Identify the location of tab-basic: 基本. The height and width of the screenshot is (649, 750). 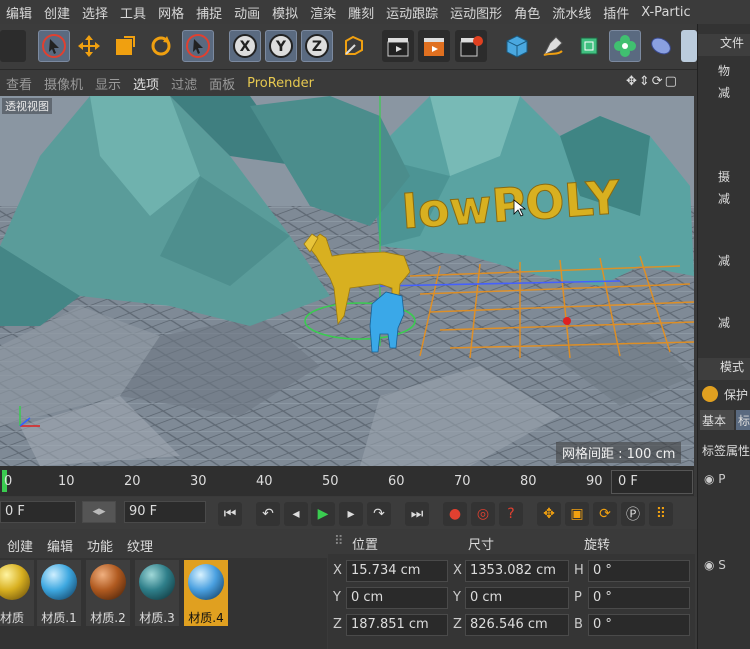
(717, 420).